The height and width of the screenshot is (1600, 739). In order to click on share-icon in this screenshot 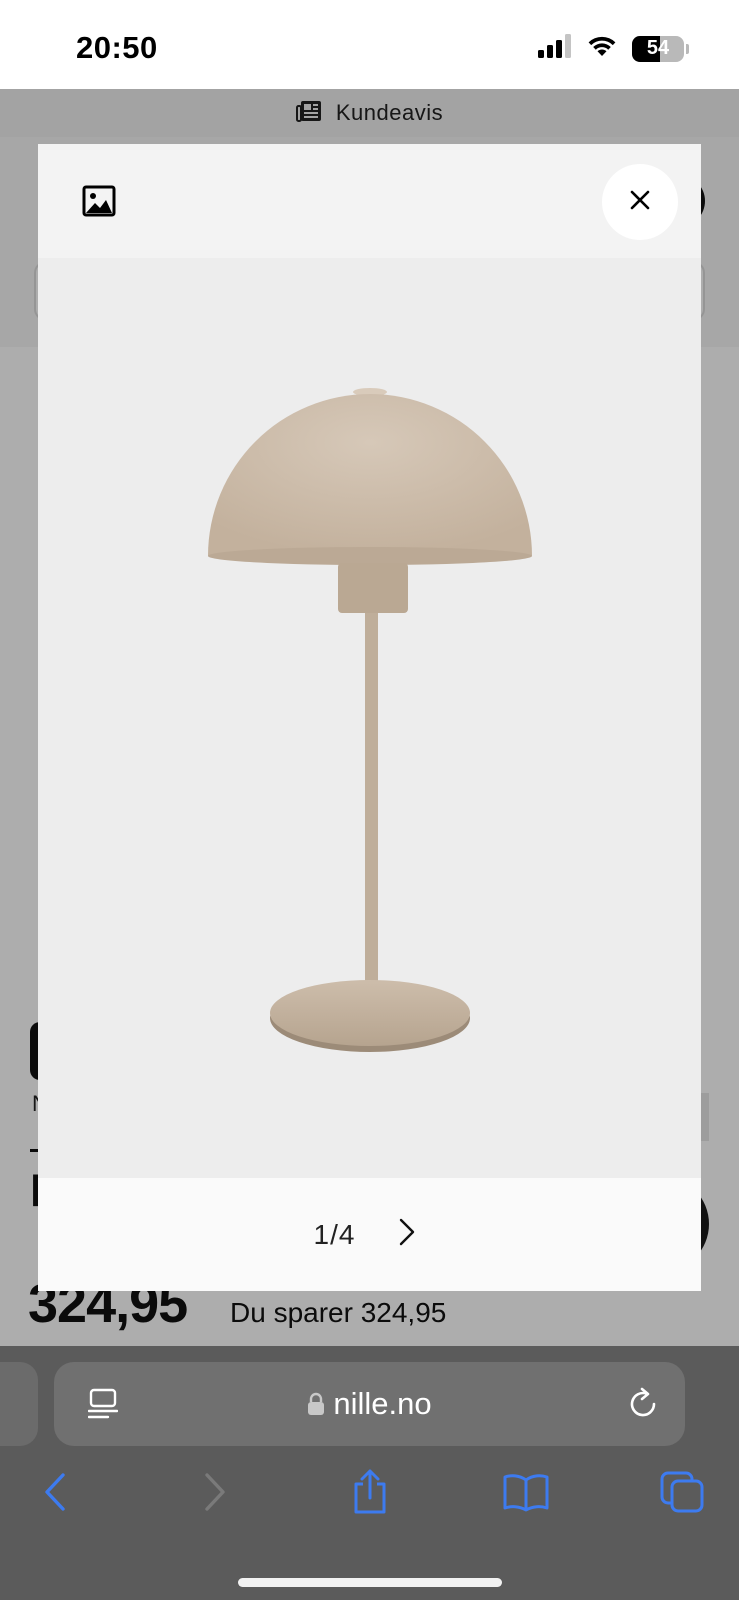, I will do `click(370, 1494)`.